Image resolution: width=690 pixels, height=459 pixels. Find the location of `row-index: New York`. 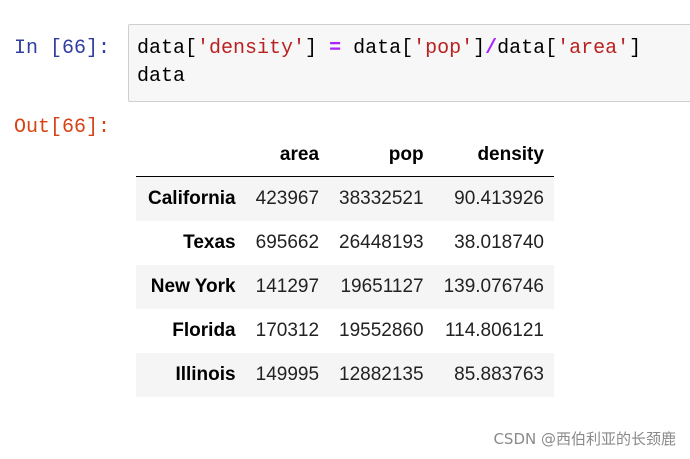

row-index: New York is located at coordinates (193, 286).